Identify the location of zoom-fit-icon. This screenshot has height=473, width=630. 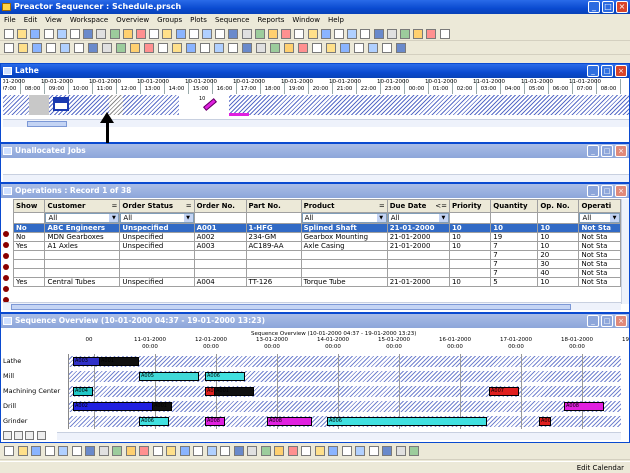
(30, 435).